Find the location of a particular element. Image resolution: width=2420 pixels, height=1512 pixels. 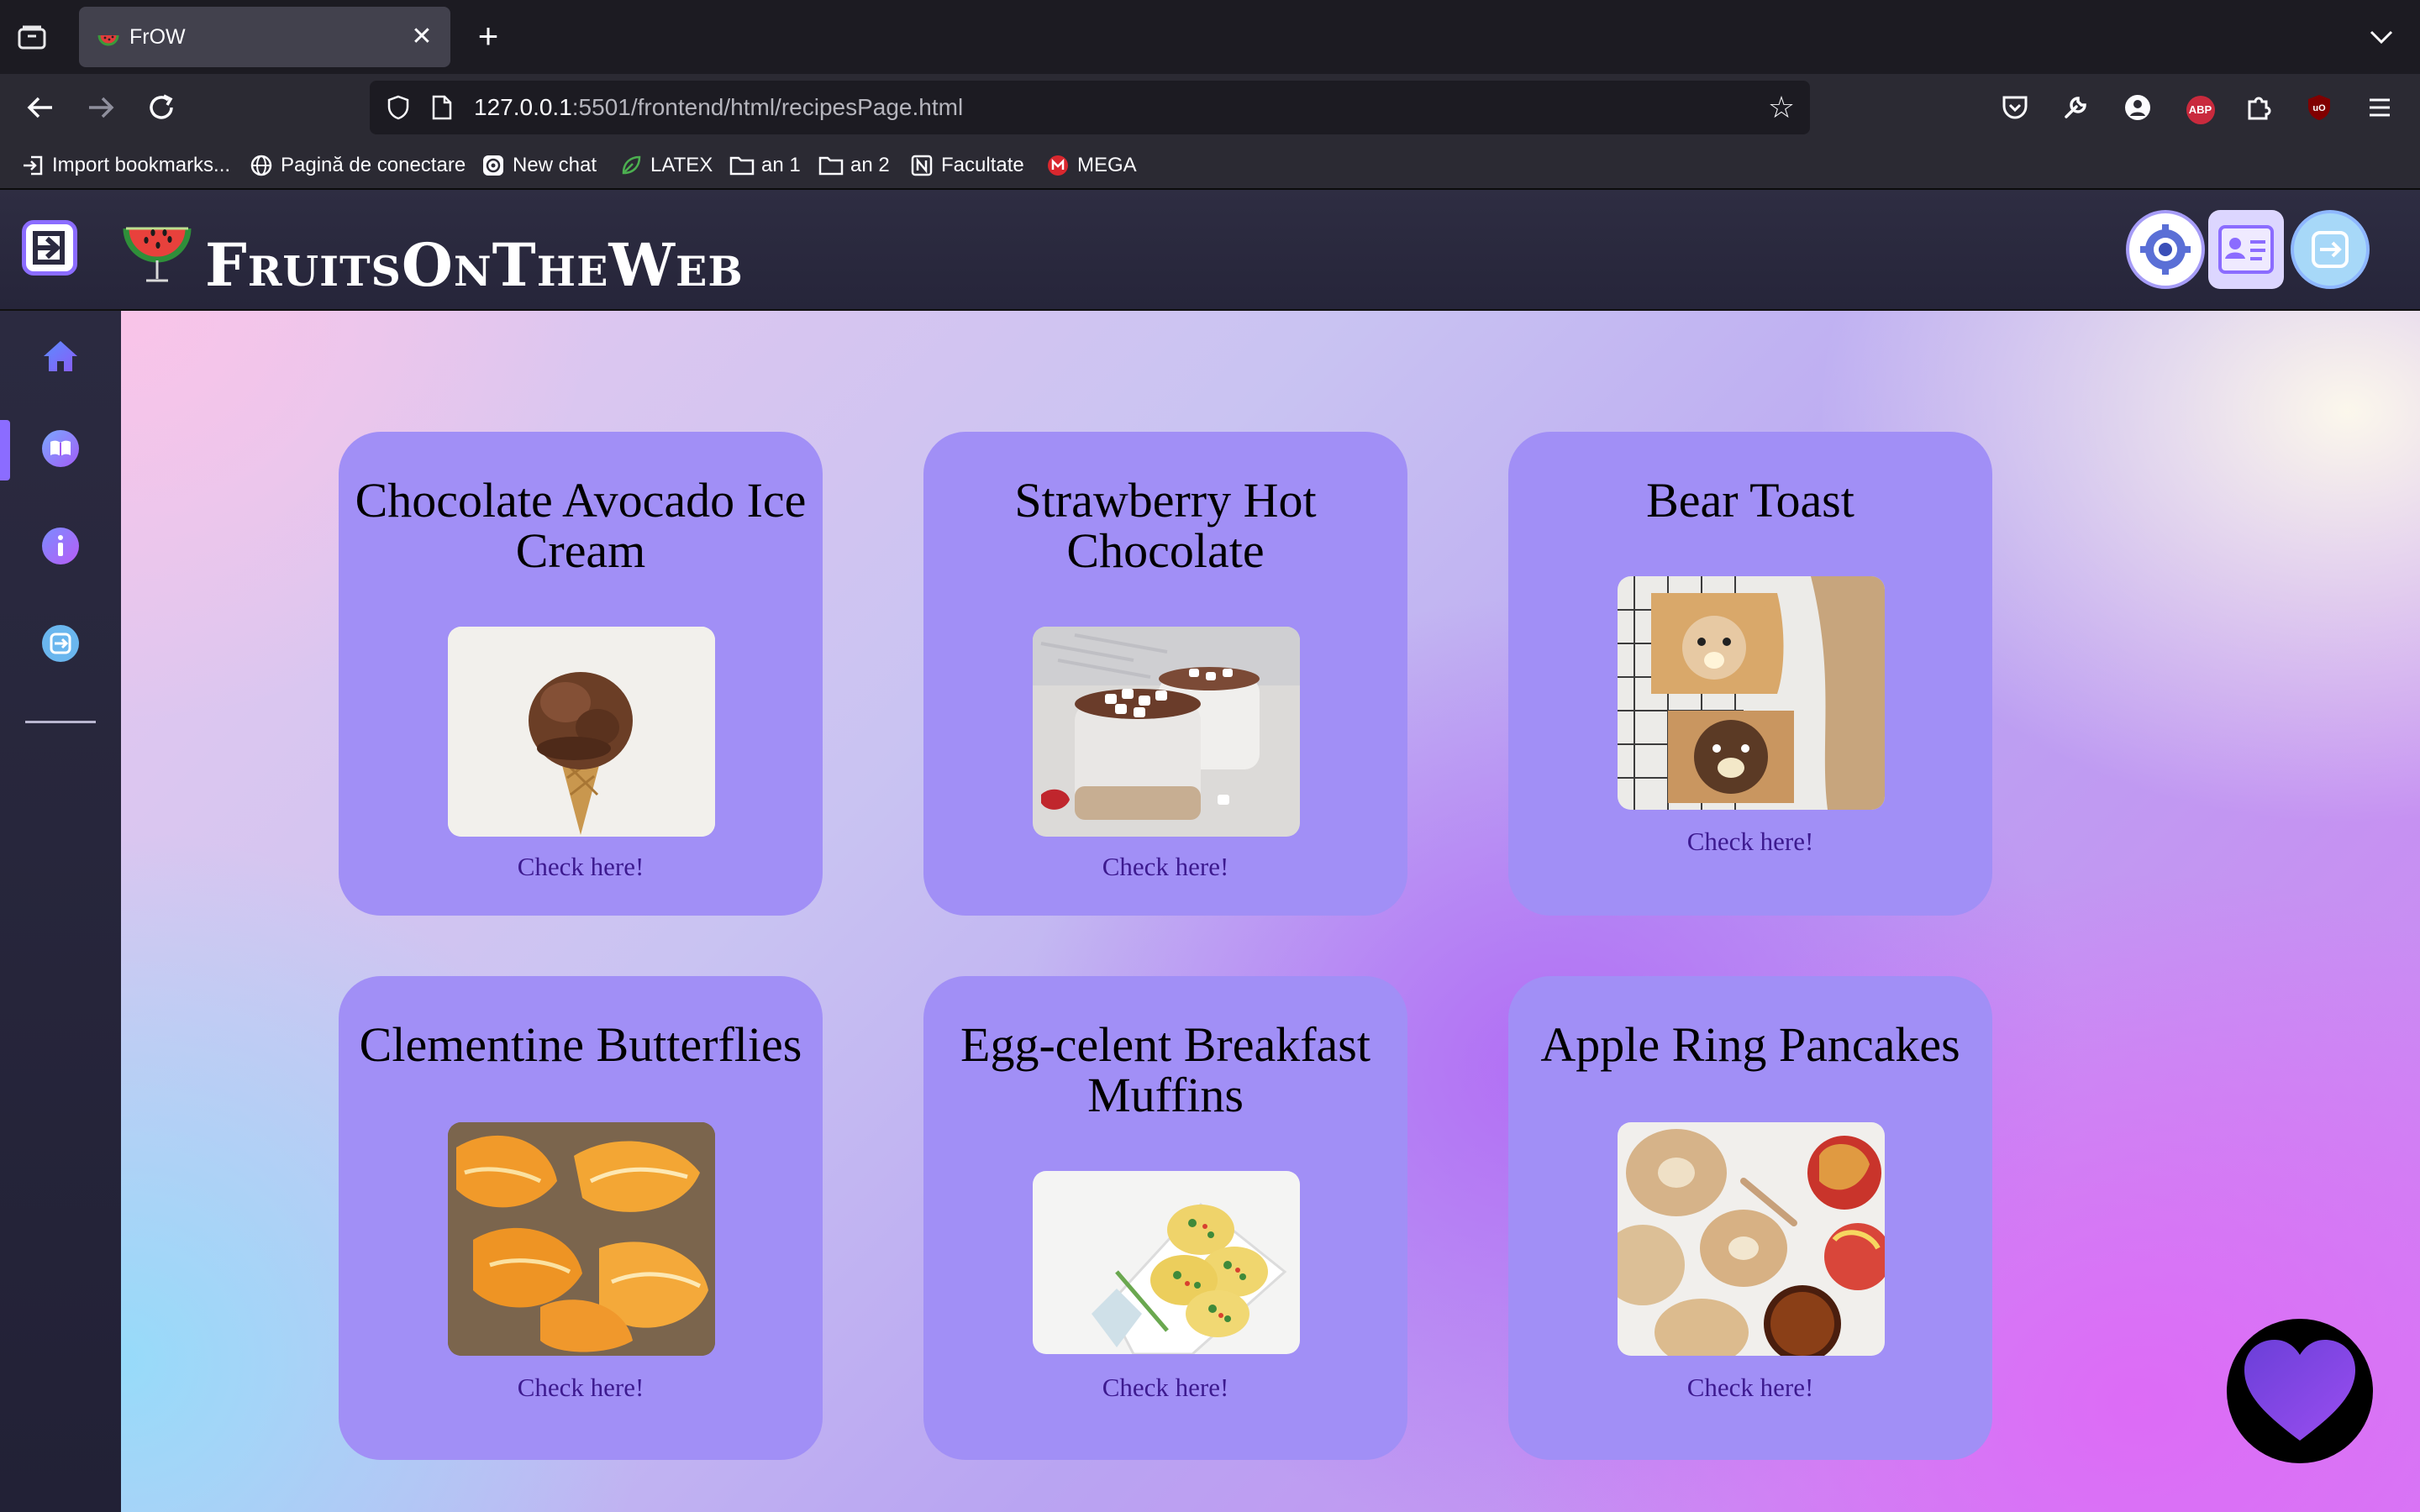

recipe-title: Egg-celent Breakfast Muffins is located at coordinates (1165, 1069).